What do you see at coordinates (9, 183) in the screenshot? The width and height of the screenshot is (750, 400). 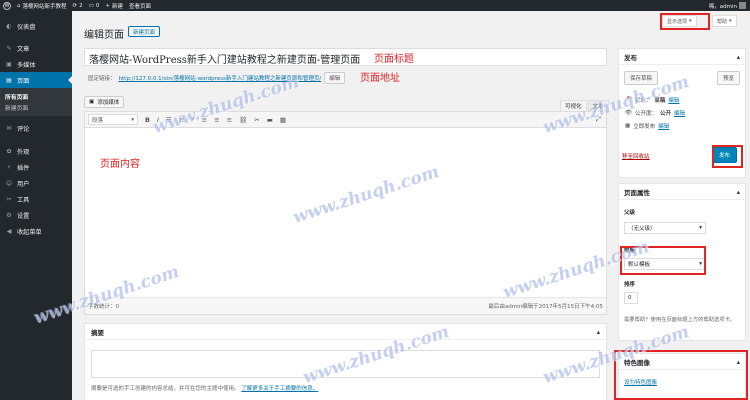 I see `user-icon: ☺` at bounding box center [9, 183].